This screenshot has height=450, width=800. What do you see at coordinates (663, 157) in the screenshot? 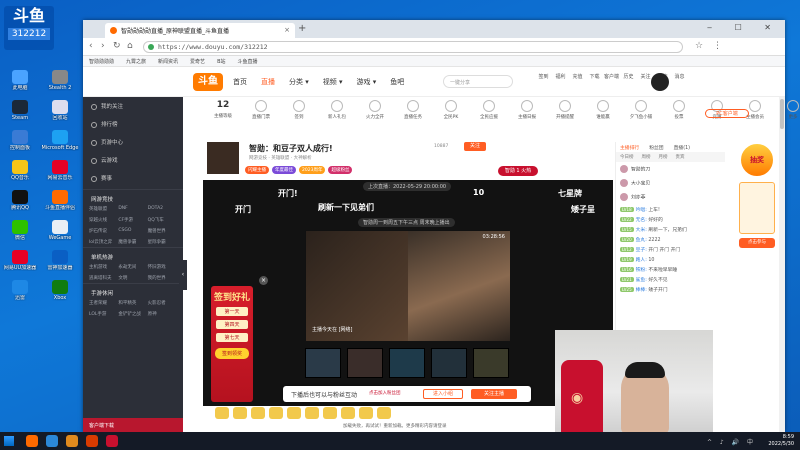
I see `chat-subtab: 月榜` at bounding box center [663, 157].